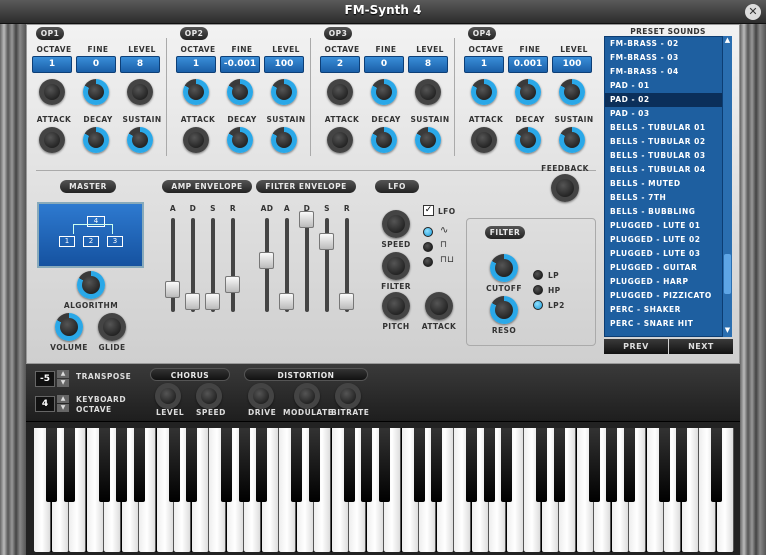  I want to click on preset-item: FM-BRASS - 04, so click(668, 72).